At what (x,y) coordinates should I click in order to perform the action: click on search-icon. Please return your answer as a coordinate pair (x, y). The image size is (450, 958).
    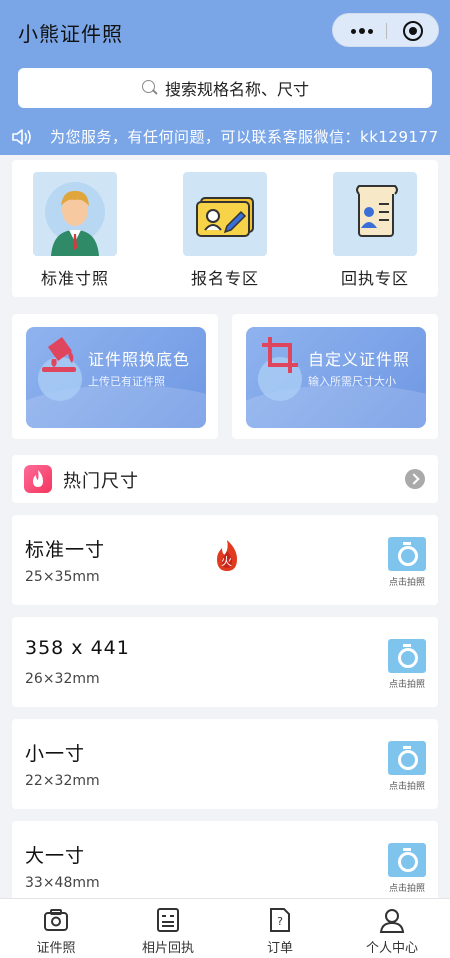
    Looking at the image, I should click on (150, 88).